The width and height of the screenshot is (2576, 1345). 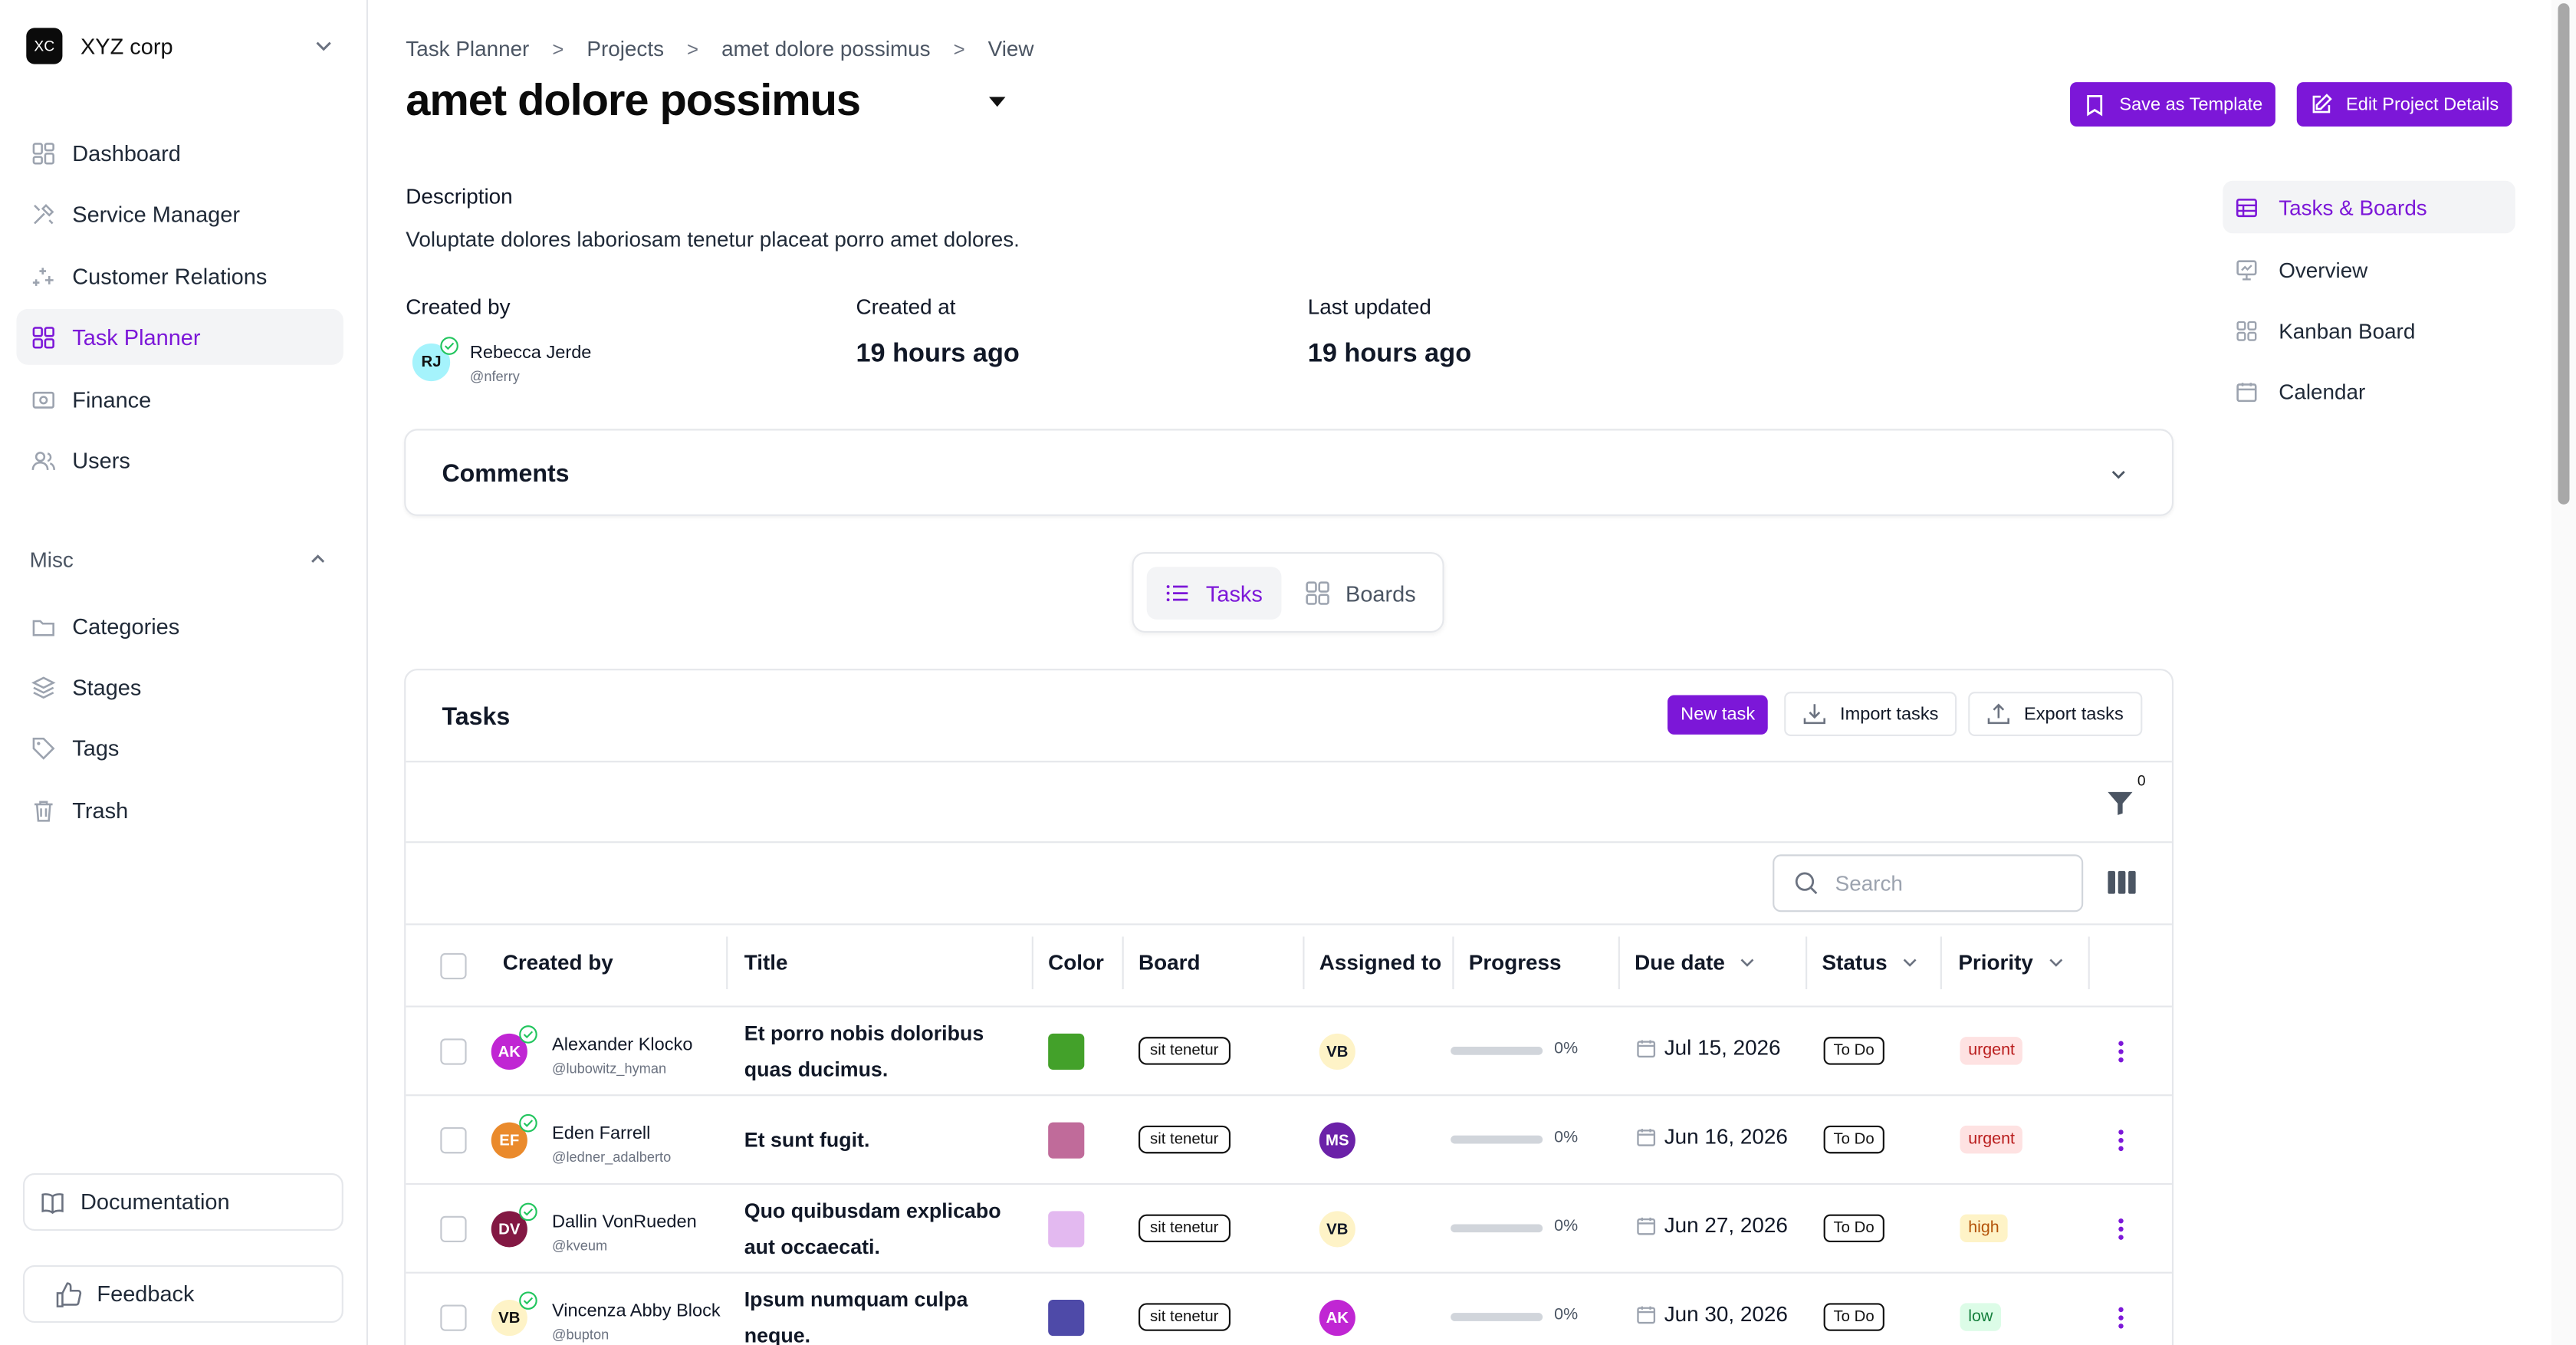 I want to click on edit-project-details-button: Edit Project Details, so click(x=2404, y=105).